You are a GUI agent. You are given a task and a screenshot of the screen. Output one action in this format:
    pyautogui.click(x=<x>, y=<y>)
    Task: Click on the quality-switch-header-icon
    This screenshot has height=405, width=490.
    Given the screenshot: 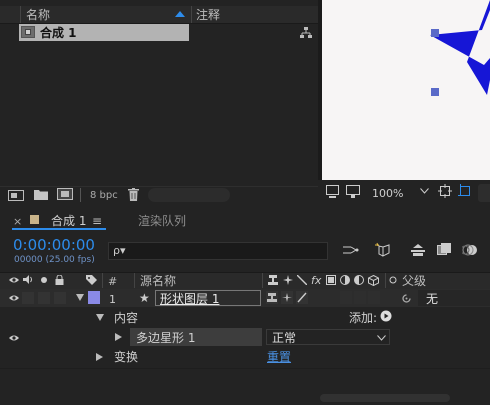 What is the action you would take?
    pyautogui.click(x=302, y=280)
    